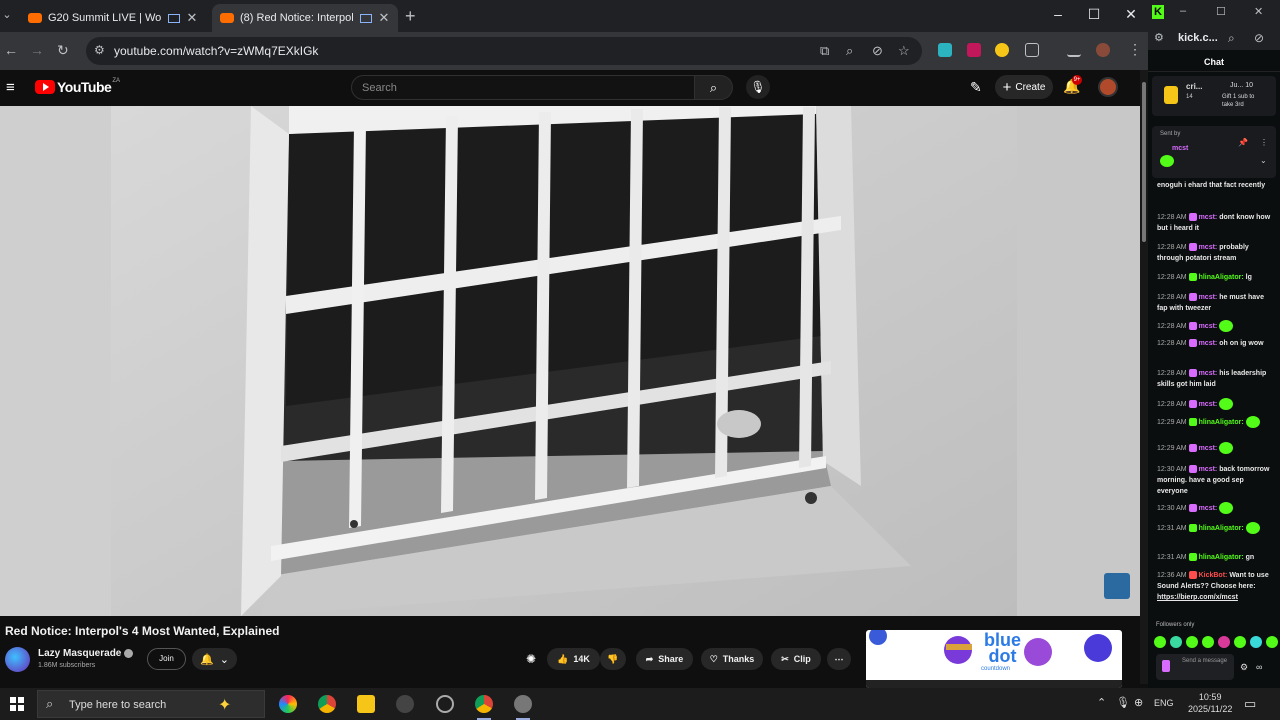 The height and width of the screenshot is (720, 1280). Describe the element at coordinates (824, 51) in the screenshot. I see `install-icon: ⧉` at that location.